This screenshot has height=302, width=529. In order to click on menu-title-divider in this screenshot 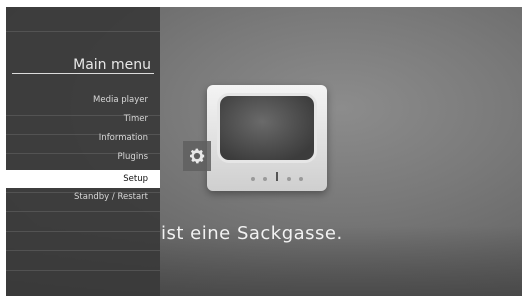, I will do `click(83, 73)`.